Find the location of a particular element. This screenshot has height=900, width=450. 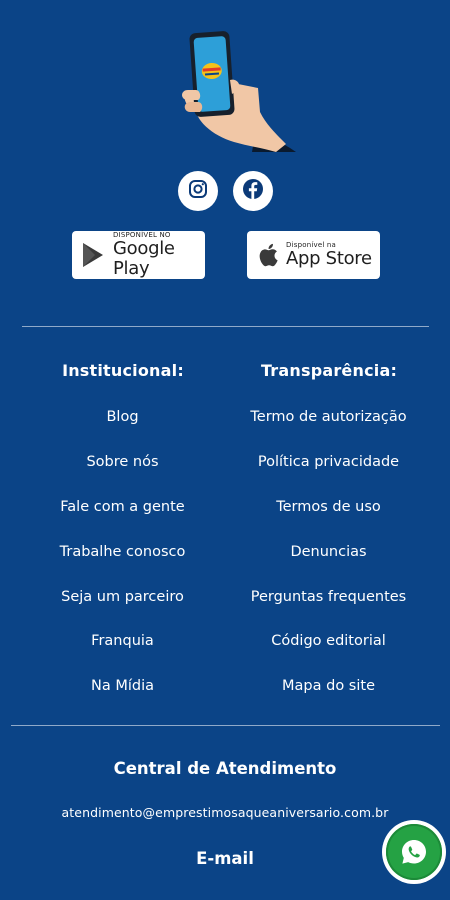

institucional-title: Institucional: is located at coordinates (123, 370).